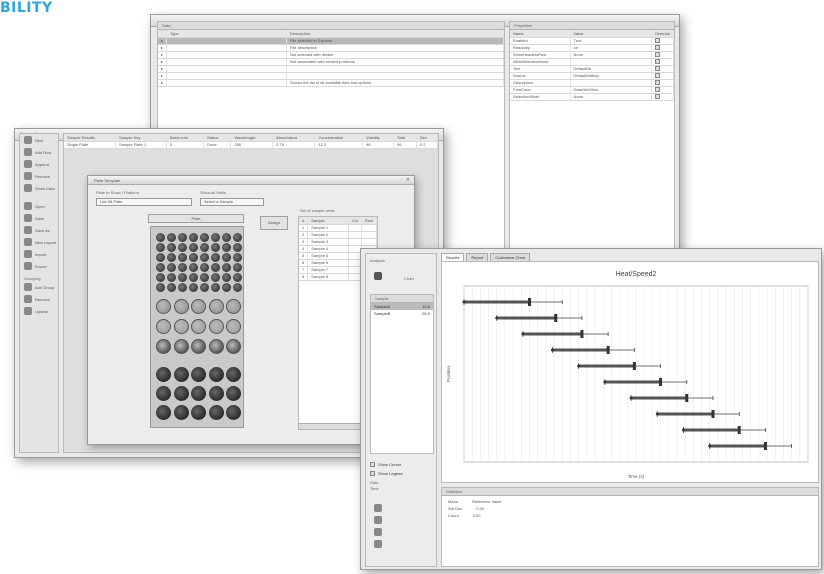 This screenshot has width=824, height=574. What do you see at coordinates (185, 138) in the screenshot?
I see `column-header: Batch Info` at bounding box center [185, 138].